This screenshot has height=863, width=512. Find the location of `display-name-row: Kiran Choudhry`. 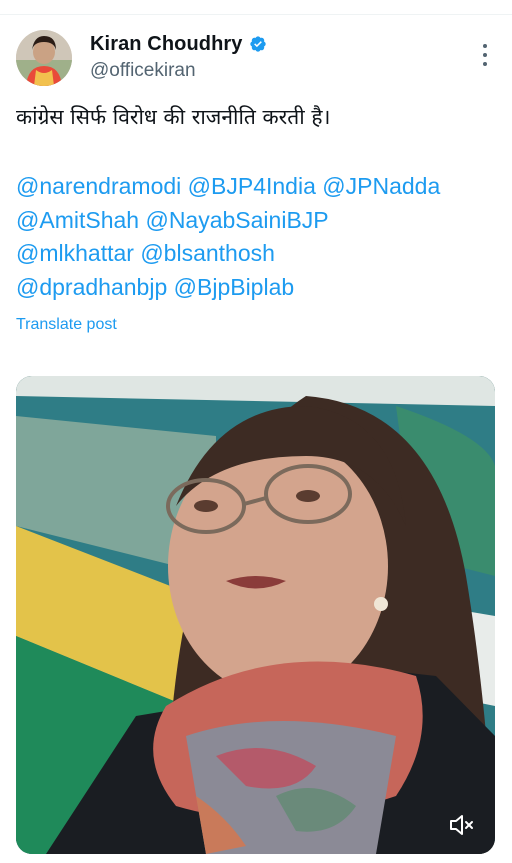

display-name-row: Kiran Choudhry is located at coordinates (178, 44).